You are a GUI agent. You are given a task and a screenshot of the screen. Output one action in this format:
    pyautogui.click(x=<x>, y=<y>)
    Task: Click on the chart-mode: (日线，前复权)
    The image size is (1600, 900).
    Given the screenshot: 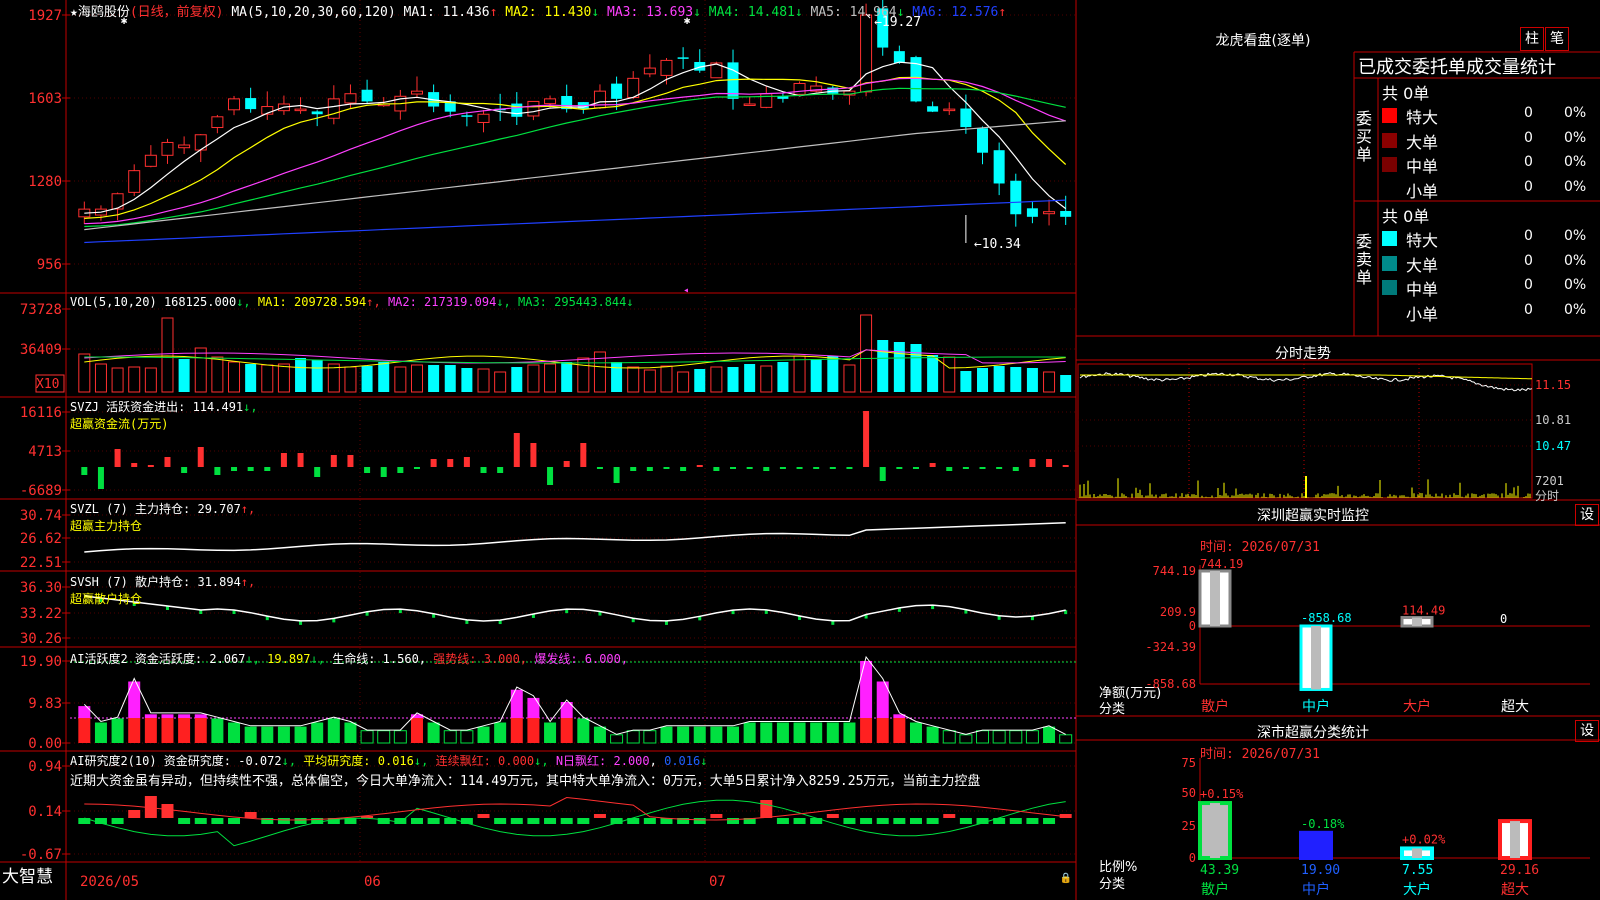 What is the action you would take?
    pyautogui.click(x=177, y=12)
    